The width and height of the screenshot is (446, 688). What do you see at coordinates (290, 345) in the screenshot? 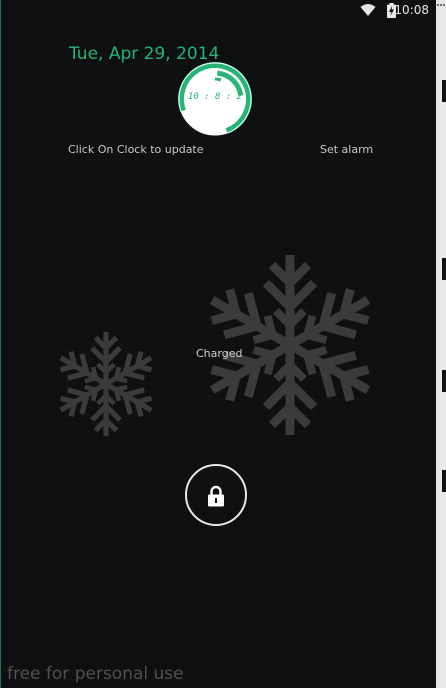
I see `snowflake-large-icon` at bounding box center [290, 345].